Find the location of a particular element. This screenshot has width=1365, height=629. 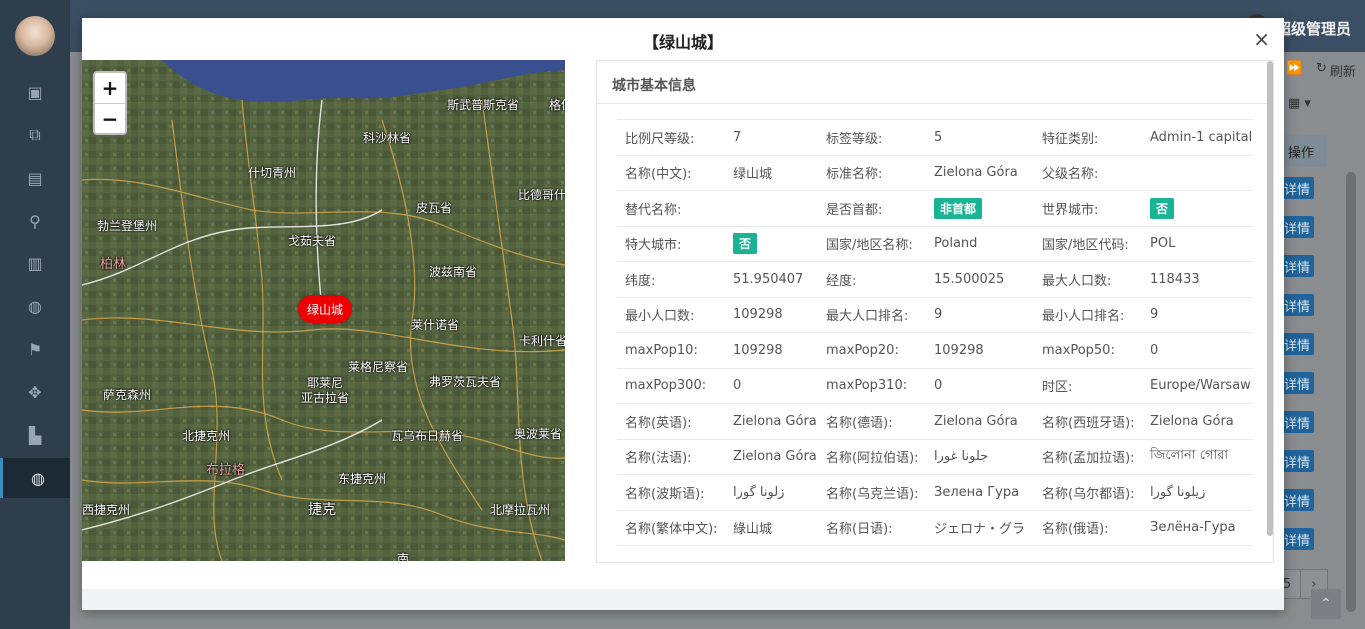

bar-chart-icon: ▥ is located at coordinates (35, 263).